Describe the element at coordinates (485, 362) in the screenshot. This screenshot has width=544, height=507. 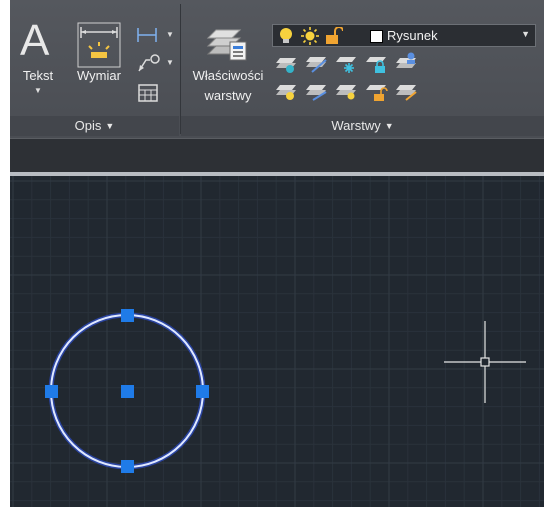
I see `crosshair-cursor` at that location.